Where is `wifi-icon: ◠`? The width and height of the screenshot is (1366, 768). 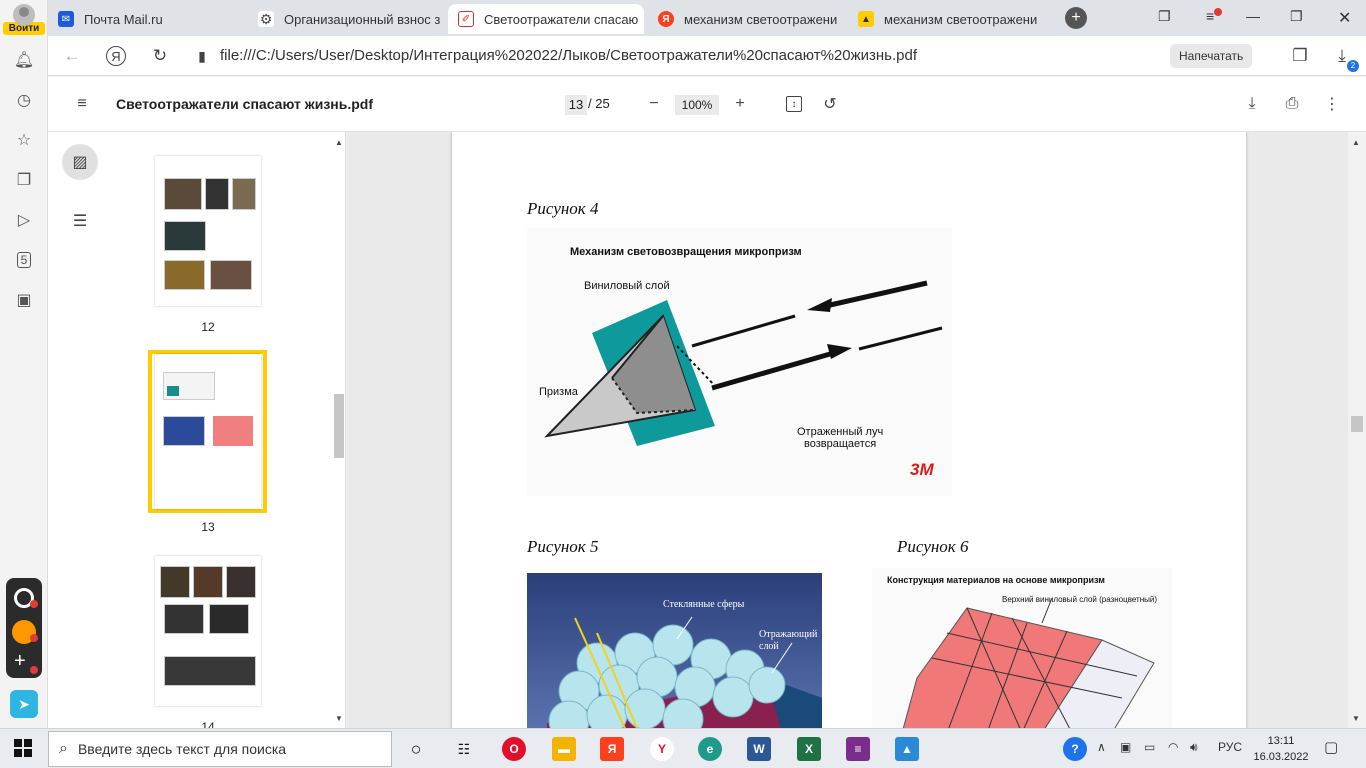
wifi-icon: ◠ is located at coordinates (1173, 747).